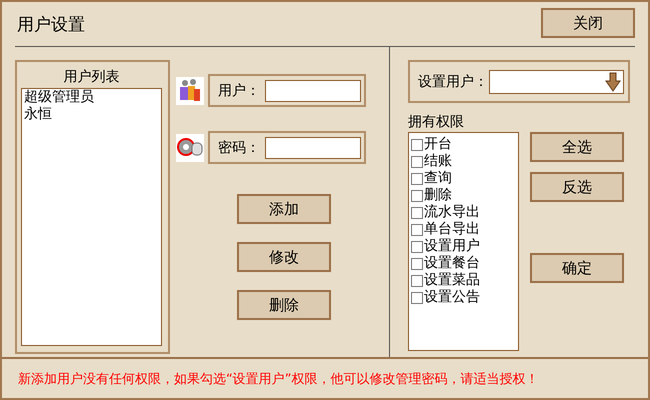 This screenshot has width=650, height=400. What do you see at coordinates (190, 148) in the screenshot?
I see `key-icon` at bounding box center [190, 148].